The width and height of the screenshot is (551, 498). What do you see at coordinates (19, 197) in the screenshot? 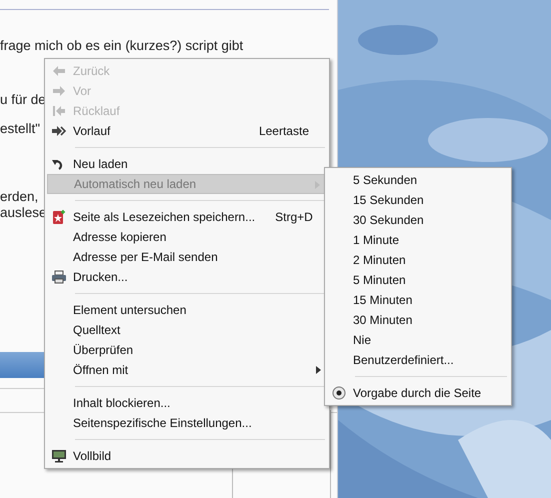
I see `page-text: erden,` at bounding box center [19, 197].